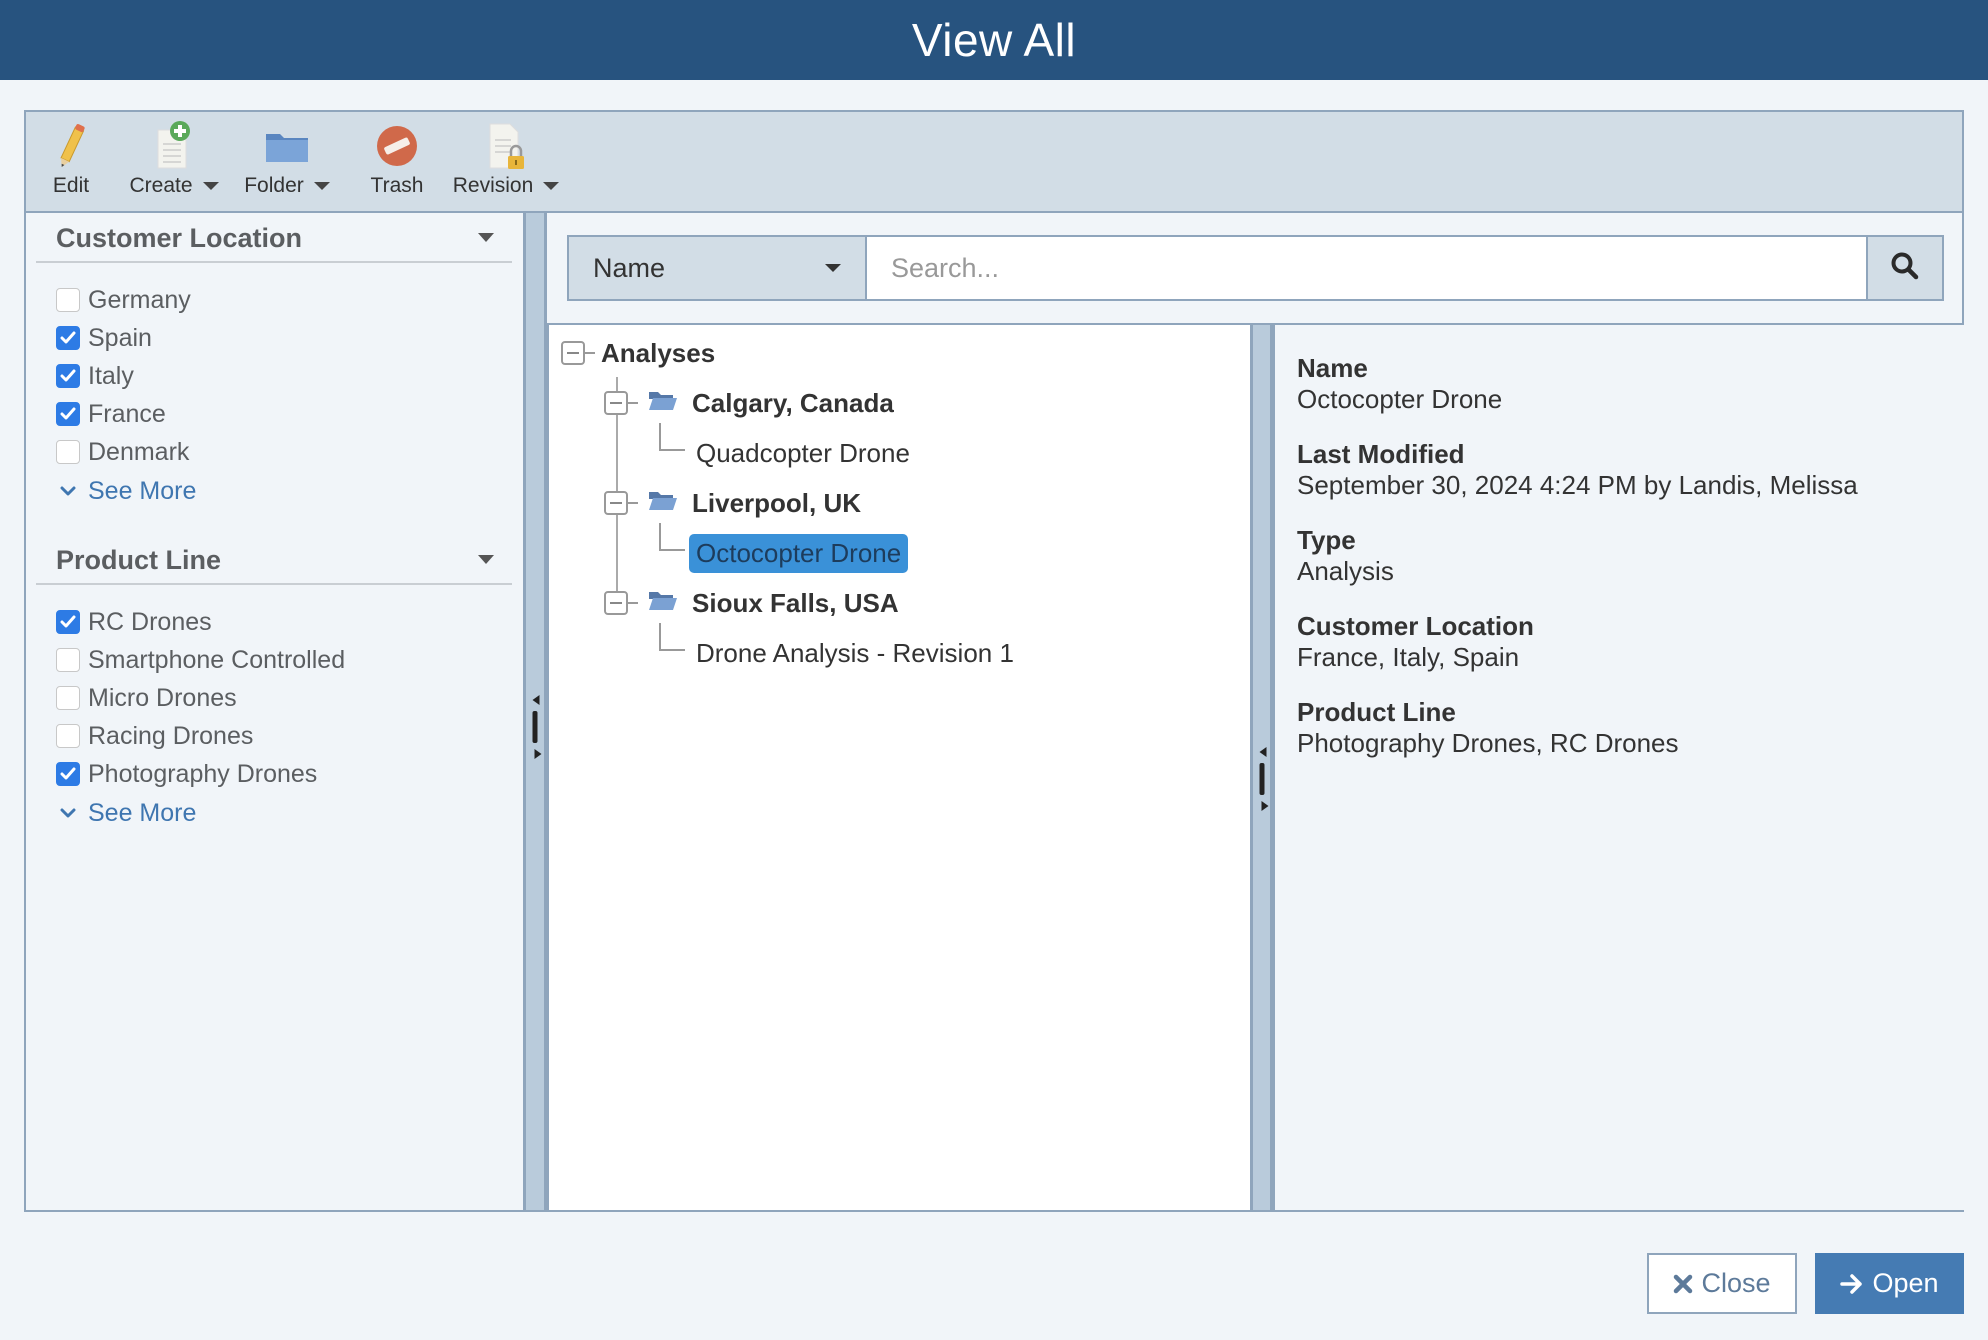 The width and height of the screenshot is (1988, 1340). Describe the element at coordinates (71, 164) in the screenshot. I see `edit-button: Edit` at that location.